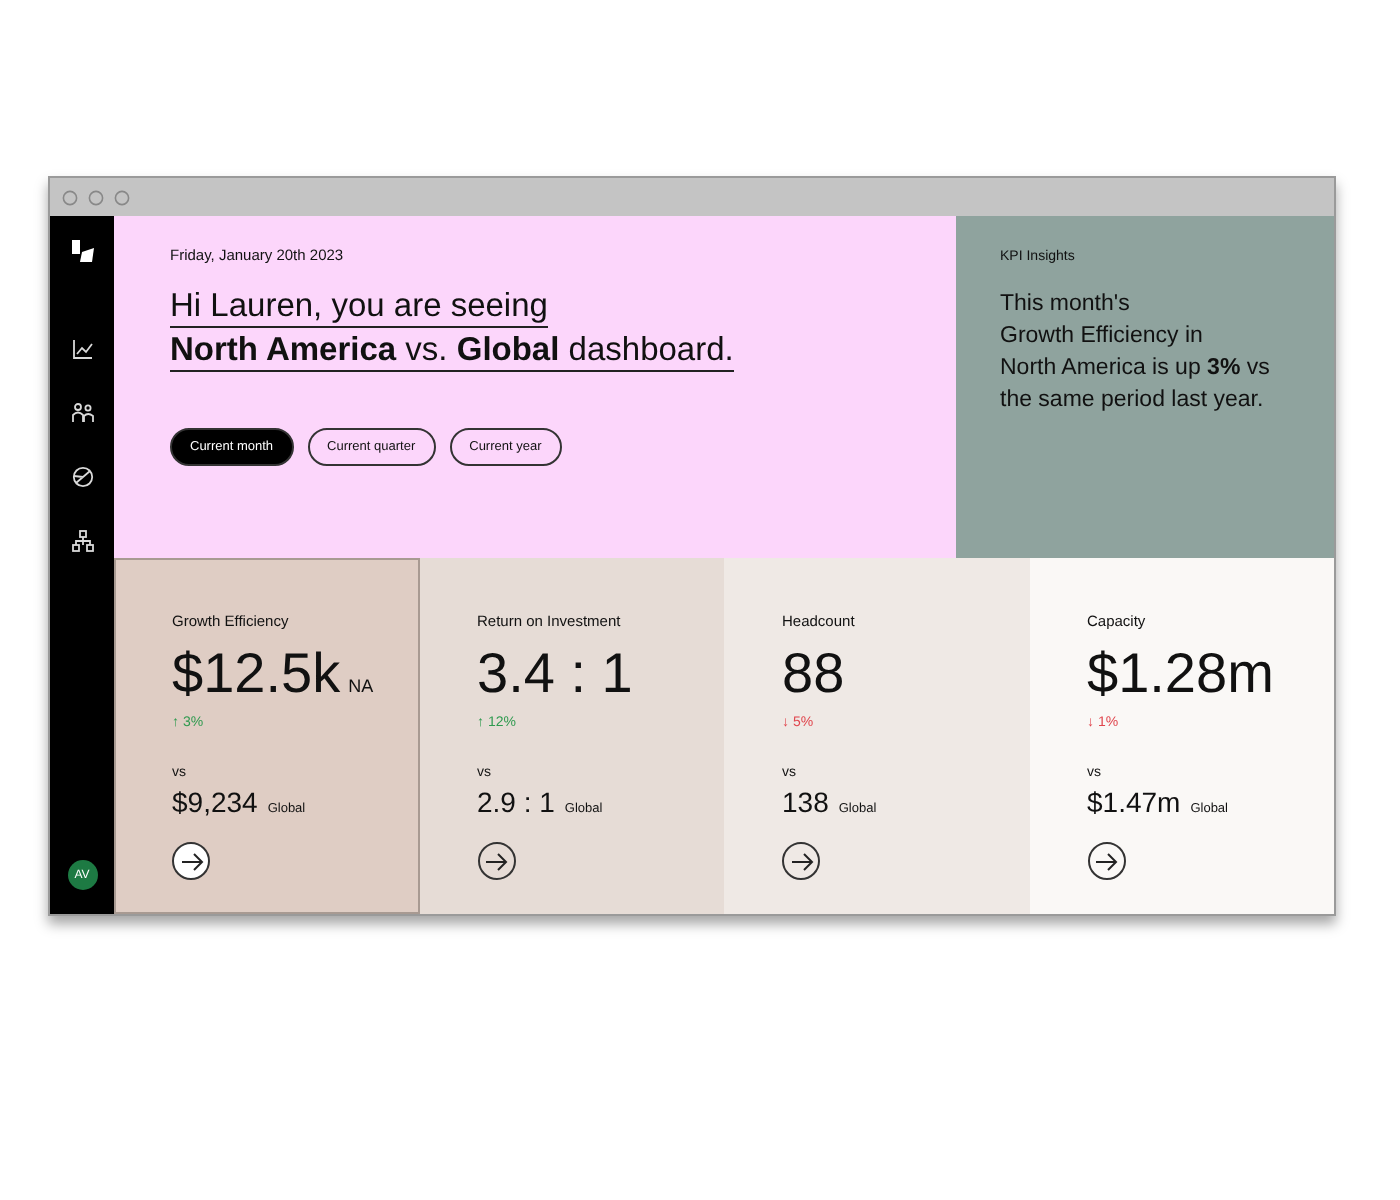  What do you see at coordinates (82, 251) in the screenshot?
I see `logo-icon` at bounding box center [82, 251].